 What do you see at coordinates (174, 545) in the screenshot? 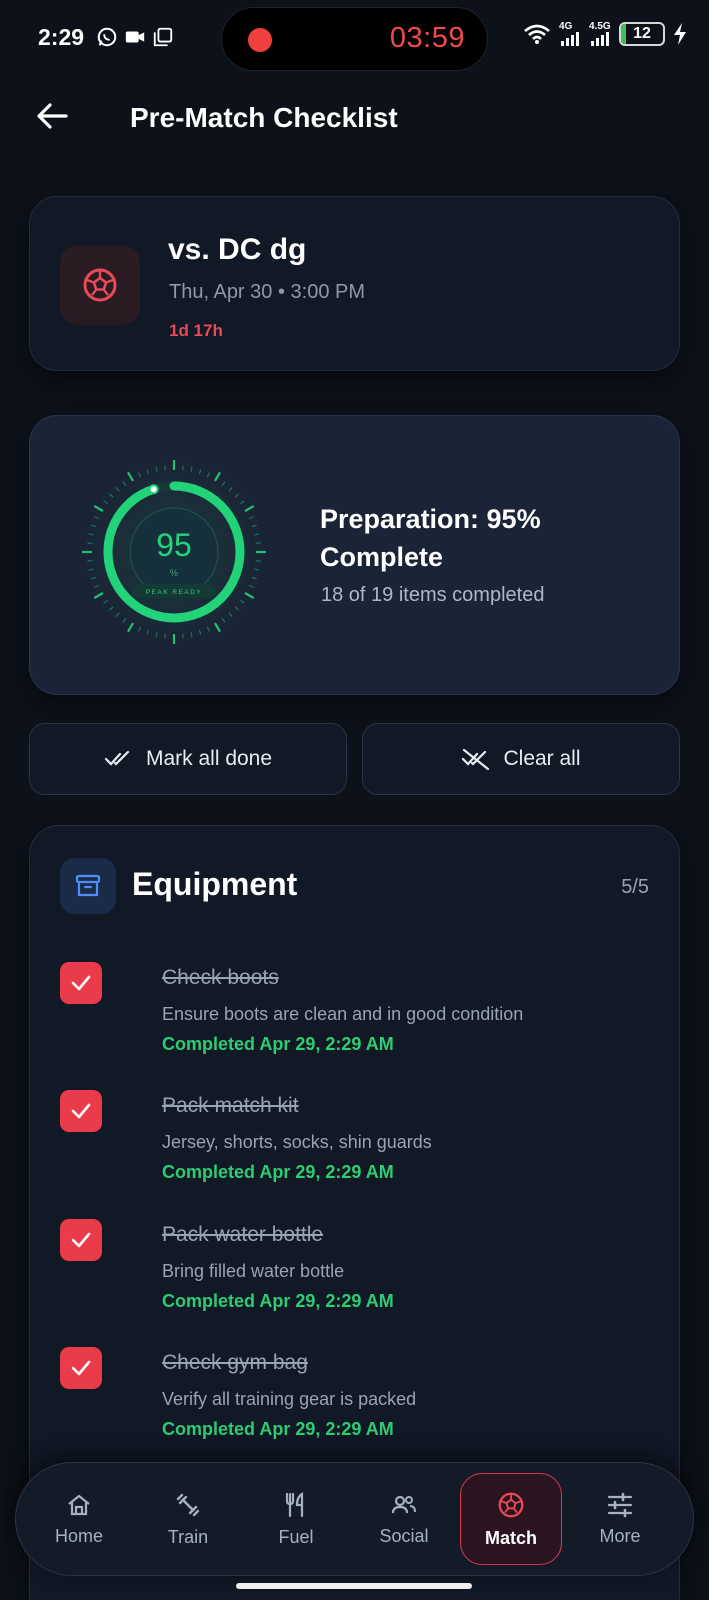
I see `gauge-value: 95` at bounding box center [174, 545].